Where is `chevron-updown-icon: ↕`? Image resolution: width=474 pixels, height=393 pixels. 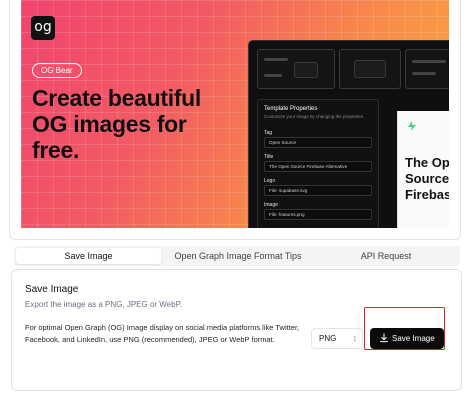
chevron-updown-icon: ↕ is located at coordinates (355, 338).